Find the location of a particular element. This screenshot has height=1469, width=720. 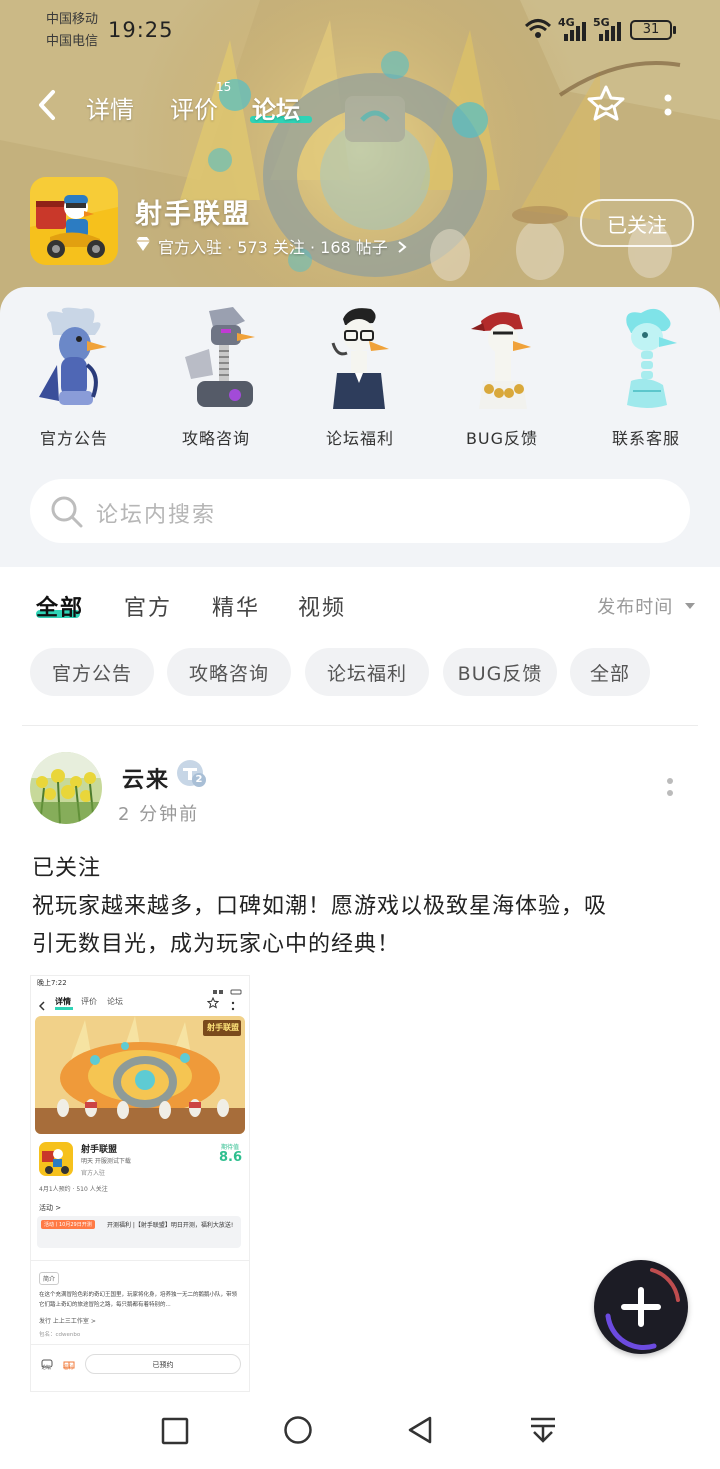

filter-tab-featured: 精华 is located at coordinates (236, 606).